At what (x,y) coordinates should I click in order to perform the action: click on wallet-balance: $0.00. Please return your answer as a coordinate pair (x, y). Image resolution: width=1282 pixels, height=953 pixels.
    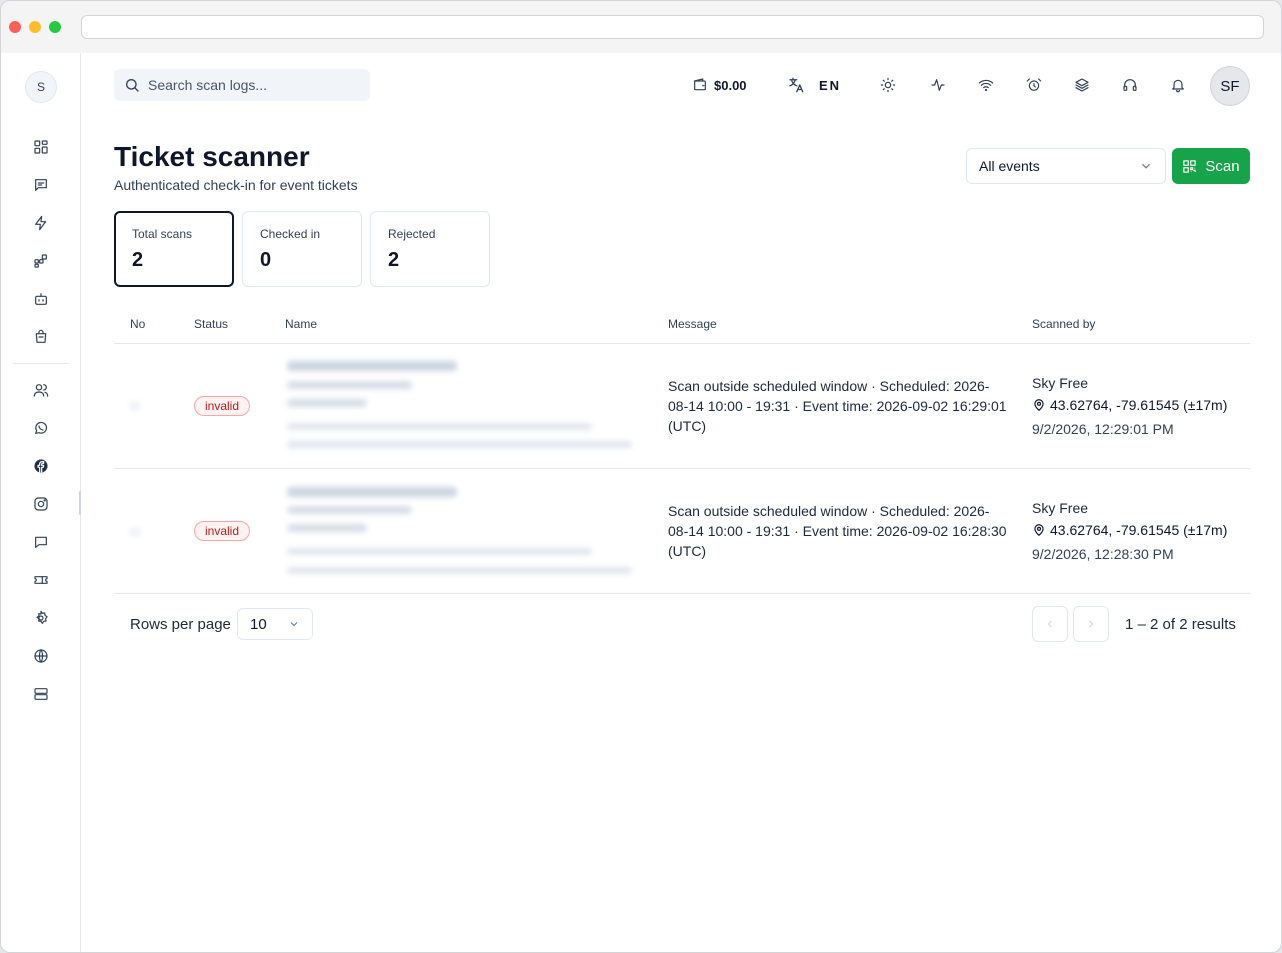
    Looking at the image, I should click on (719, 85).